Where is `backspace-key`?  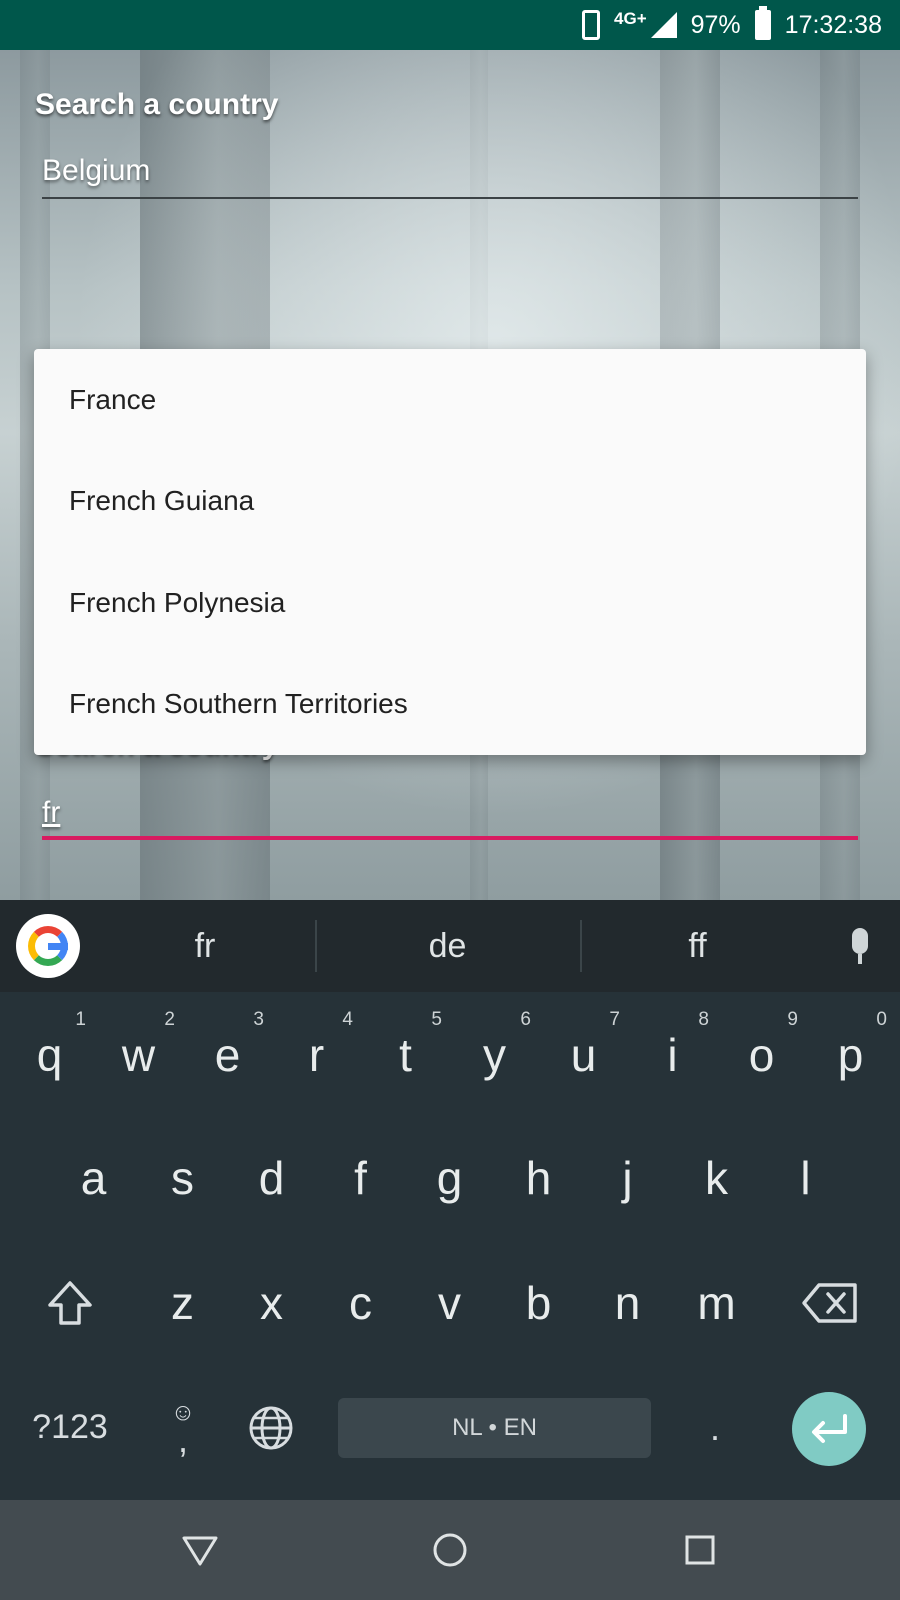 backspace-key is located at coordinates (830, 1302).